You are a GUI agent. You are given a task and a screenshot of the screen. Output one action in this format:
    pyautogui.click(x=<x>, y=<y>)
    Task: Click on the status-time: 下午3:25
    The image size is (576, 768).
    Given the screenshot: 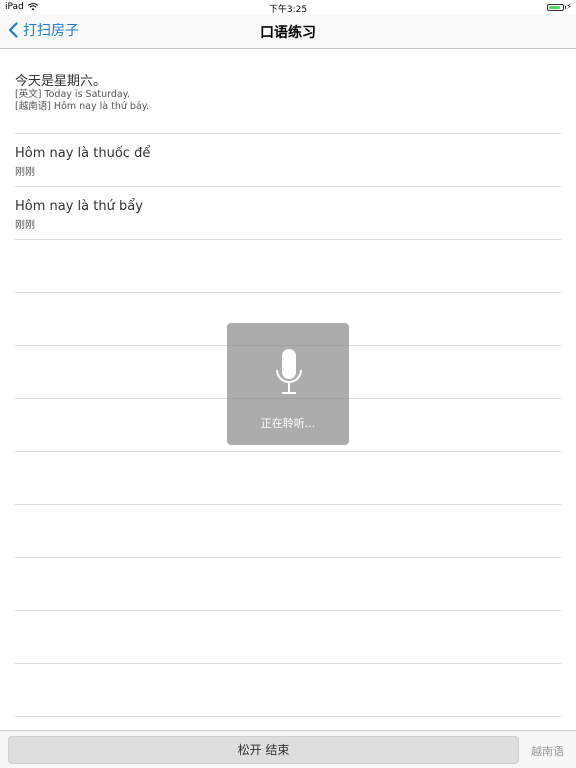 What is the action you would take?
    pyautogui.click(x=288, y=10)
    